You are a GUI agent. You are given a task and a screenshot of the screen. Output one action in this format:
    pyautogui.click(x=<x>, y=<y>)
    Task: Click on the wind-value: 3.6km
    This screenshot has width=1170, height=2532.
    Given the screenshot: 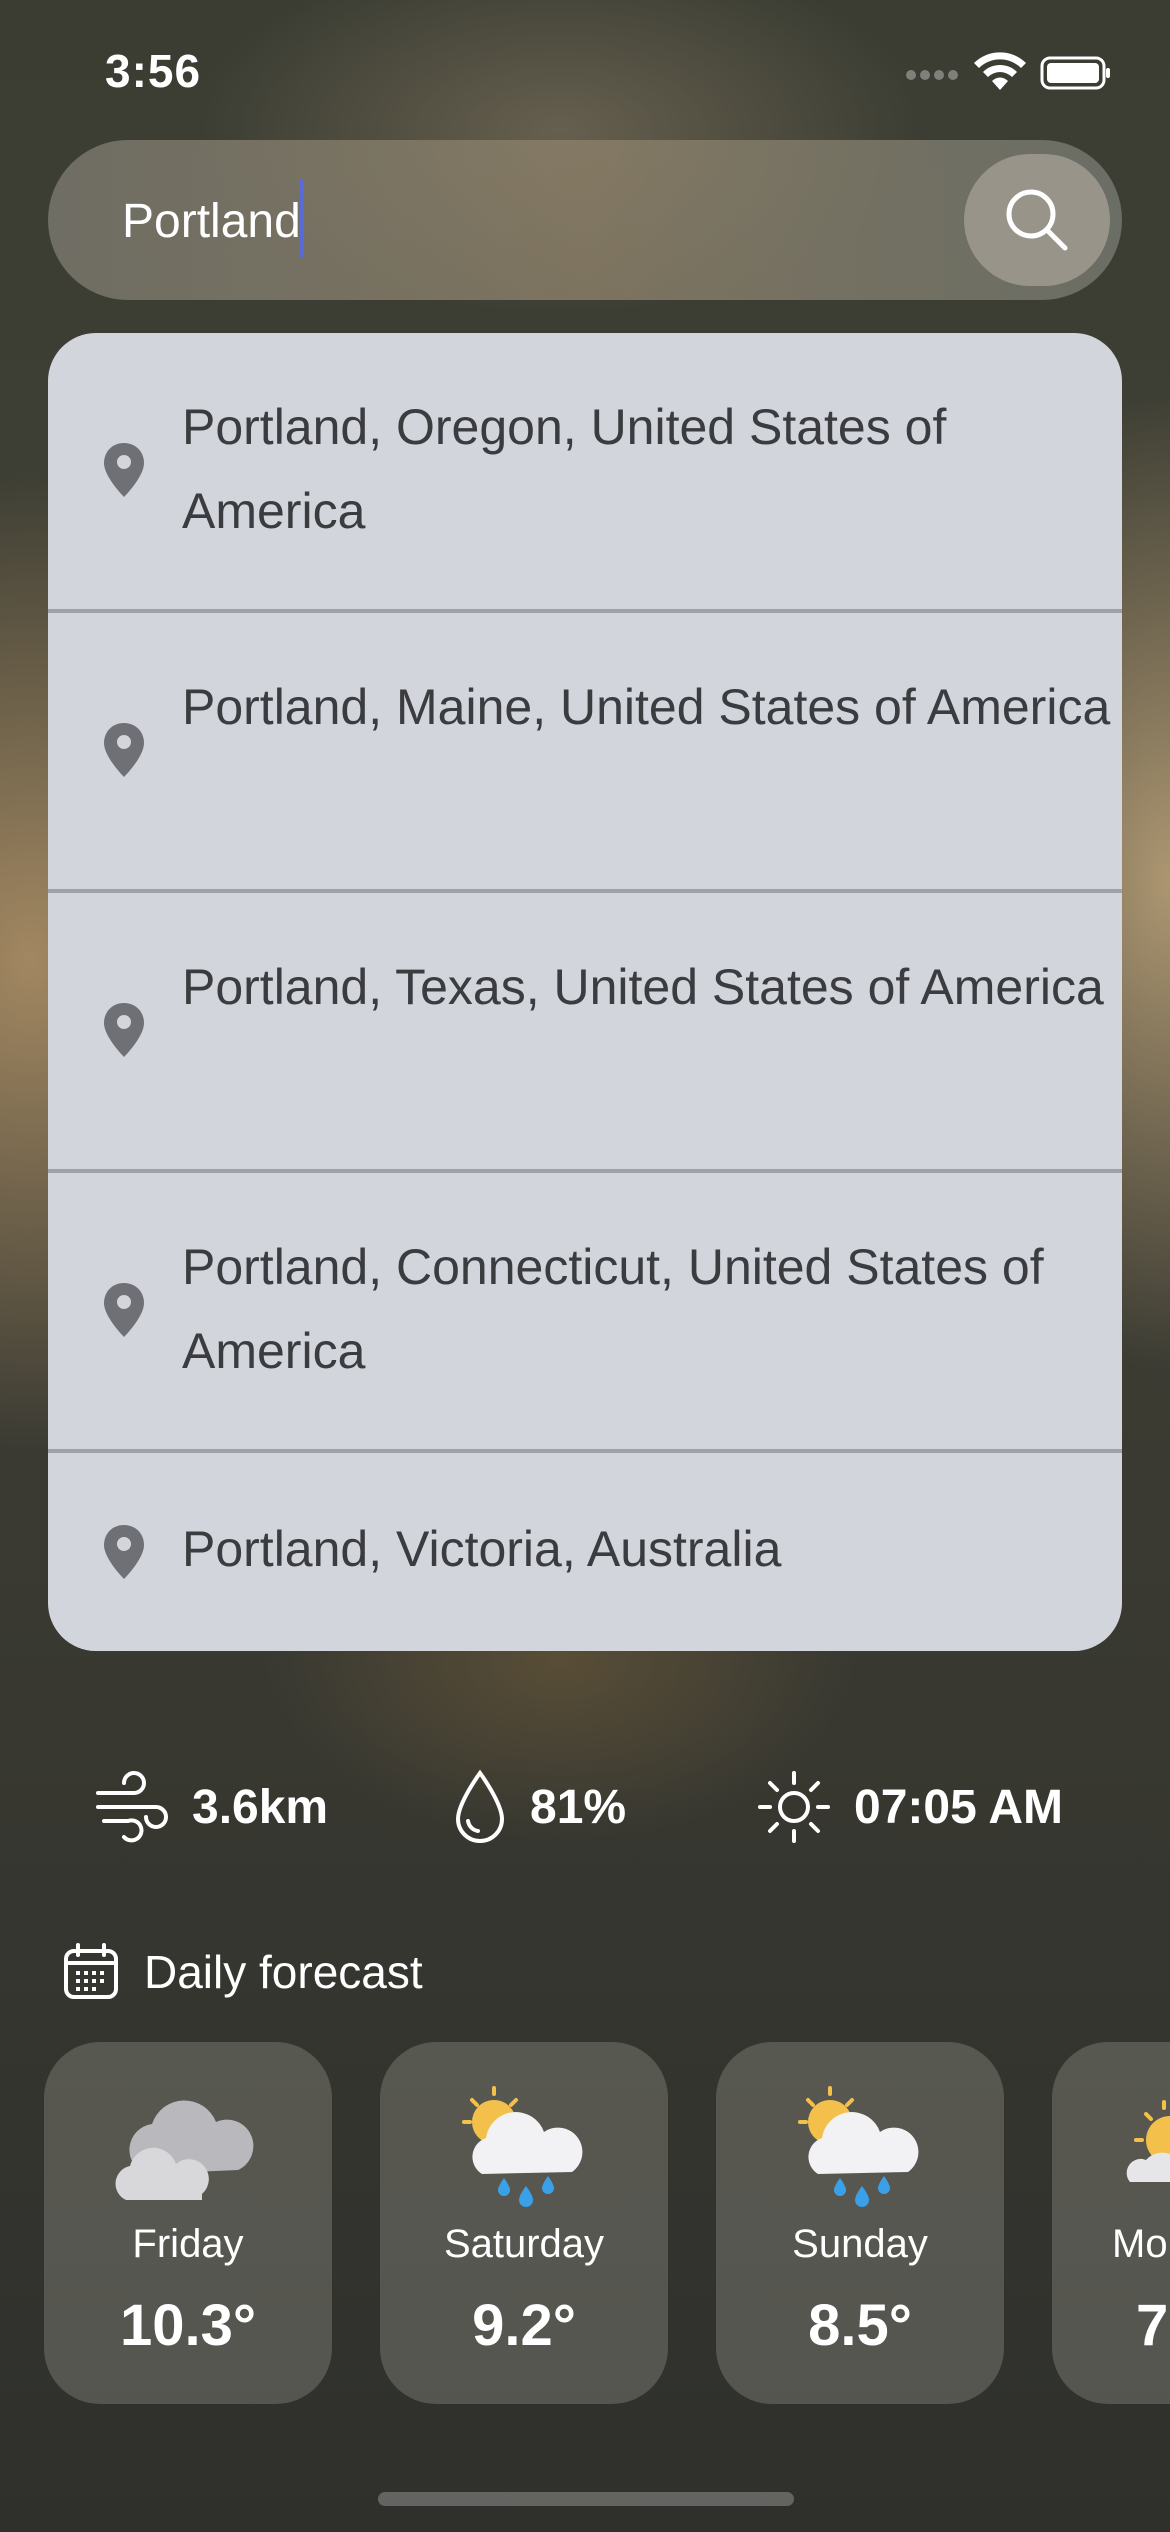 What is the action you would take?
    pyautogui.click(x=260, y=1807)
    